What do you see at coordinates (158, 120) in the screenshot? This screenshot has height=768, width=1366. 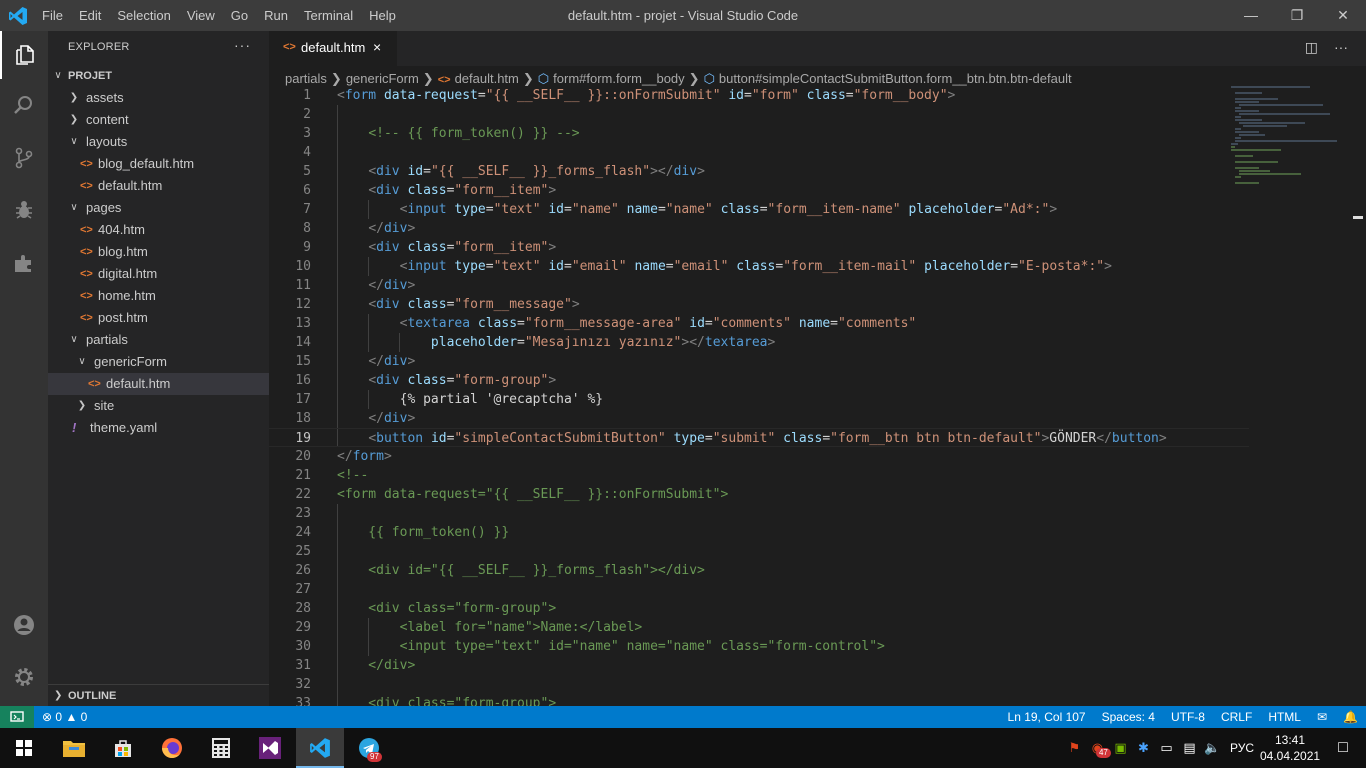 I see `tree-folder: ❯ content` at bounding box center [158, 120].